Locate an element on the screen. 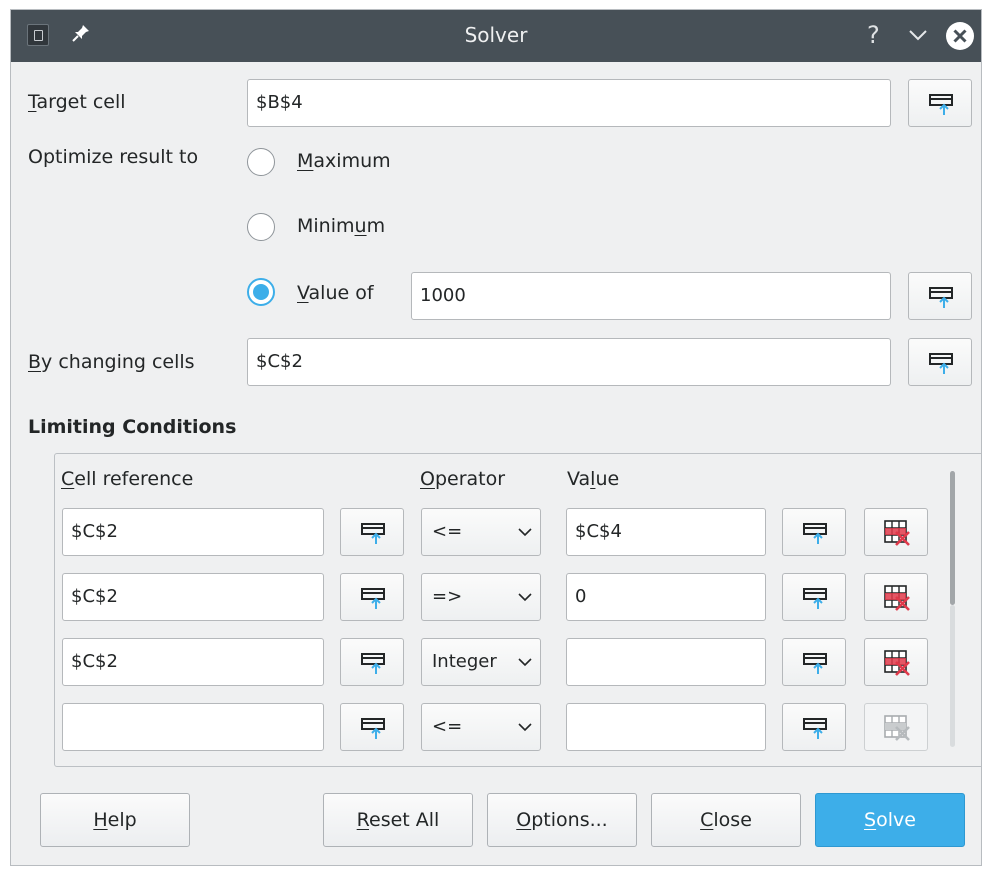 The width and height of the screenshot is (983, 869). condition-1-delete-button is located at coordinates (896, 532).